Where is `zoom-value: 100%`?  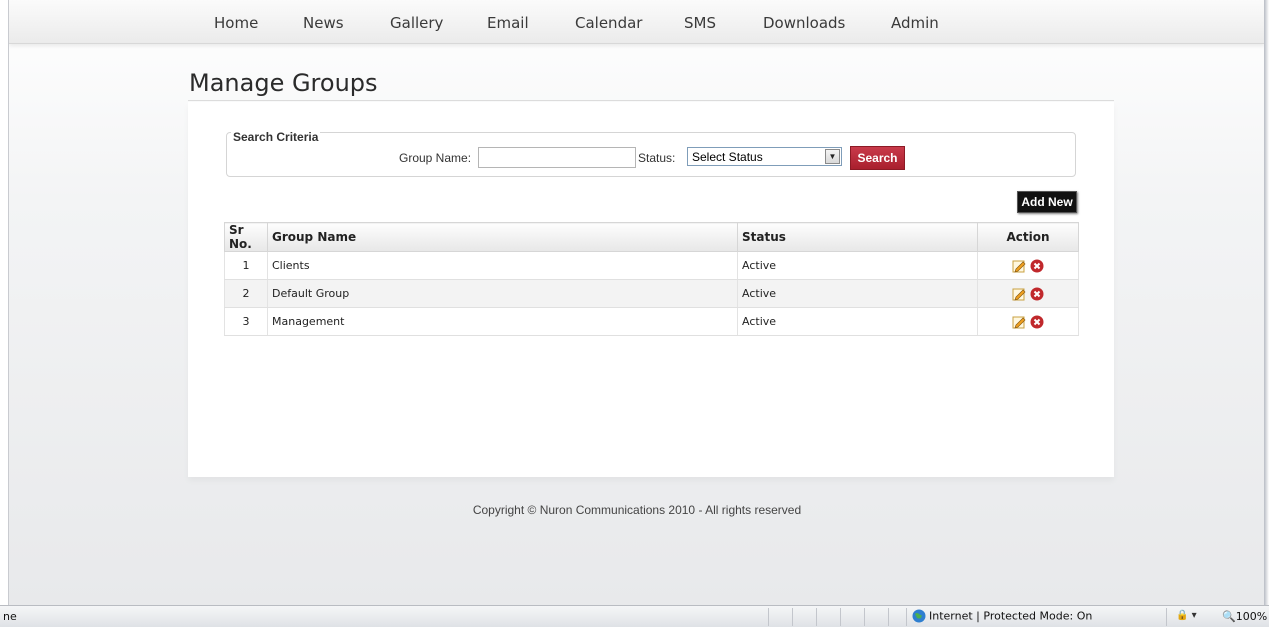 zoom-value: 100% is located at coordinates (1251, 616).